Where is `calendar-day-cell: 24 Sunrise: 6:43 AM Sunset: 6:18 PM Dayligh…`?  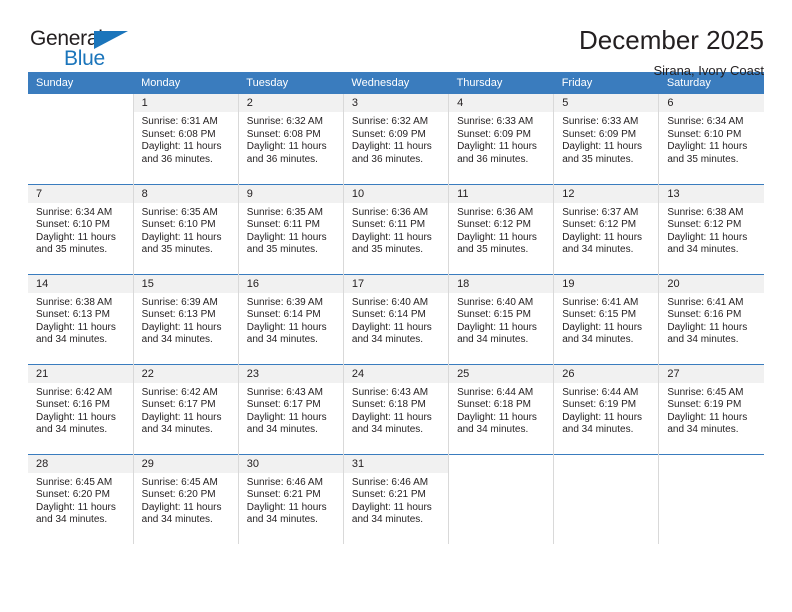
calendar-day-cell: 24 Sunrise: 6:43 AM Sunset: 6:18 PM Dayligh… is located at coordinates (396, 408).